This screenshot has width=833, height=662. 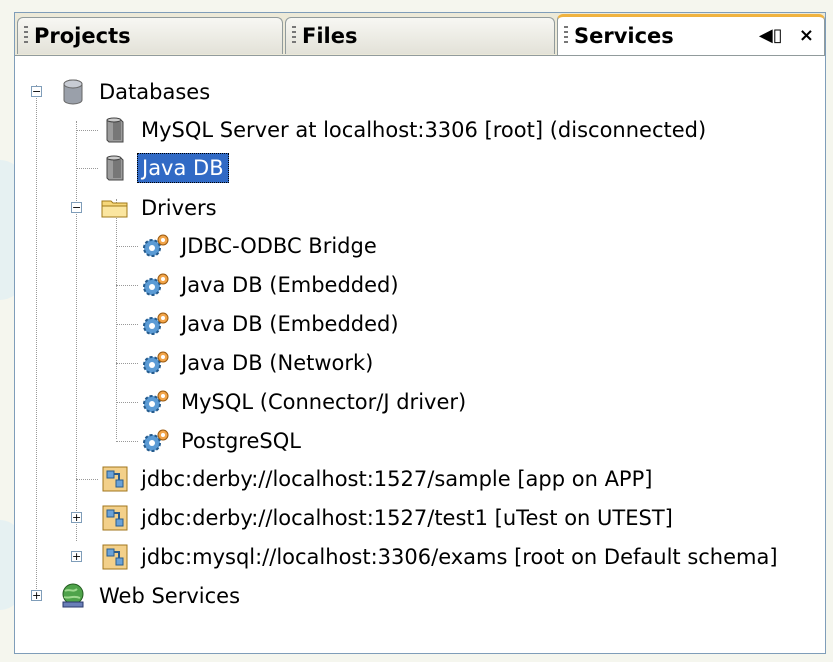 I want to click on tab-label: Projects, so click(x=82, y=36).